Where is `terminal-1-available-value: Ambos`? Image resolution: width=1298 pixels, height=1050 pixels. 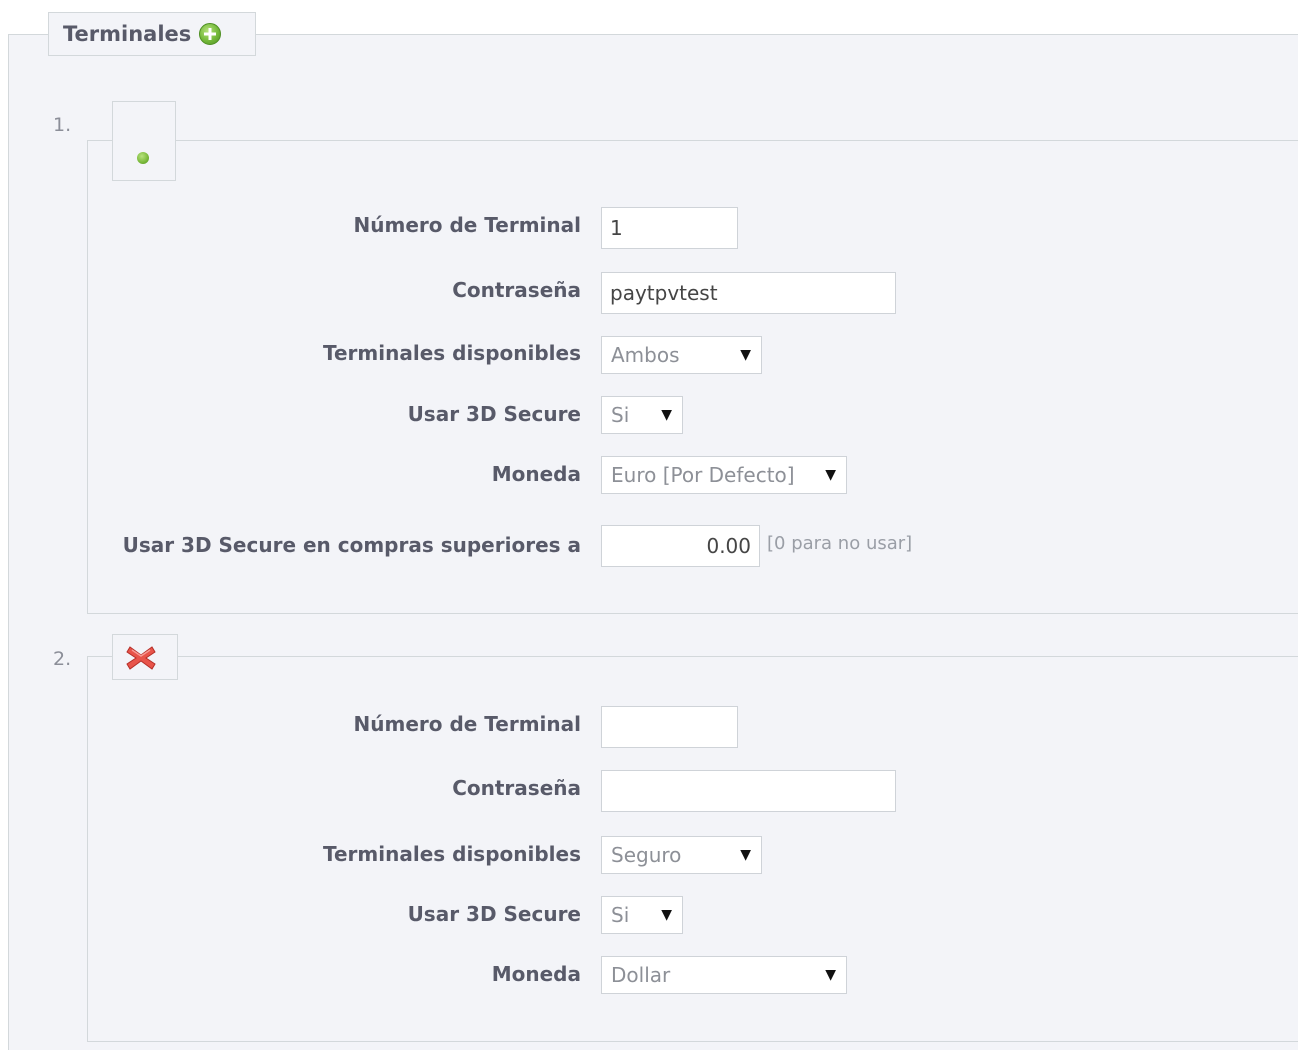 terminal-1-available-value: Ambos is located at coordinates (645, 355).